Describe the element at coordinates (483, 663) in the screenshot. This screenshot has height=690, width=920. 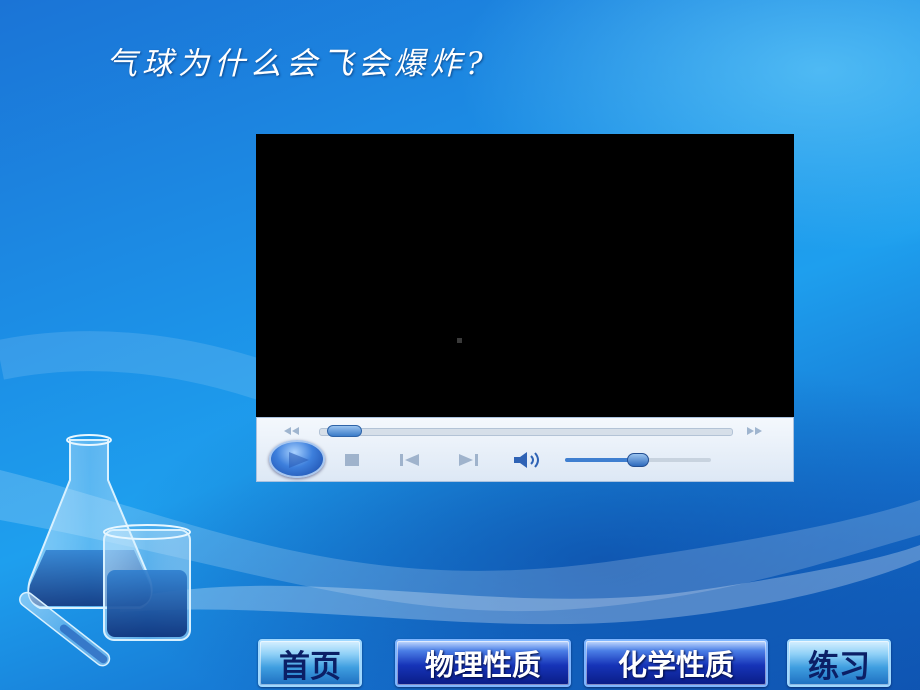
I see `nav-physical-properties-button: 物理性质` at that location.